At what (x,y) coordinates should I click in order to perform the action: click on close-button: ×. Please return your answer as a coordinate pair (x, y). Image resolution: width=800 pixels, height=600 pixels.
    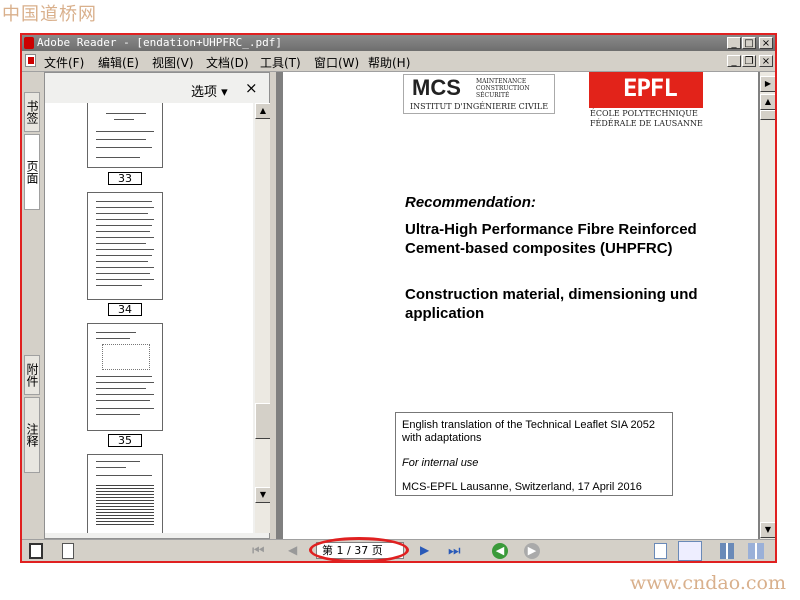
    Looking at the image, I should click on (766, 43).